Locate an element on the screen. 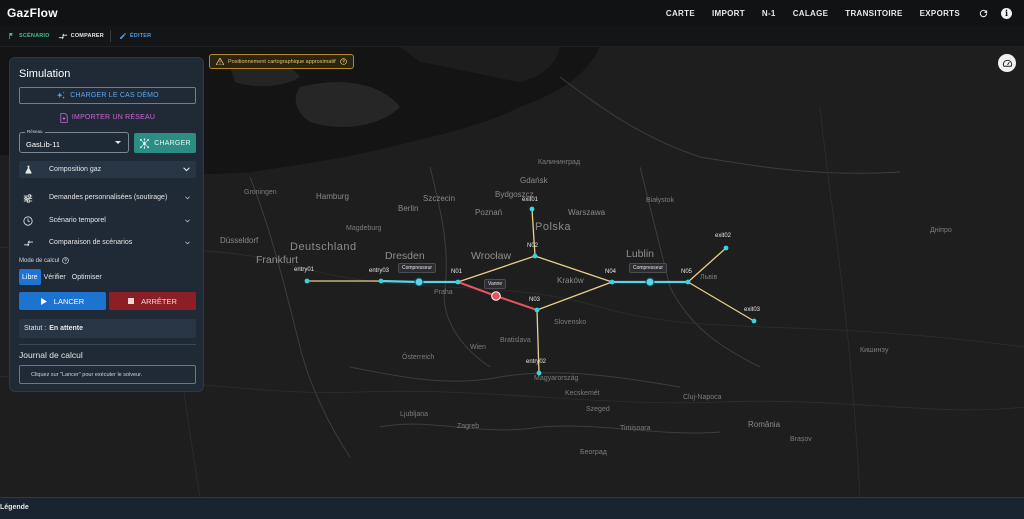 The width and height of the screenshot is (1024, 519). panel-title: Simulation is located at coordinates (45, 74).